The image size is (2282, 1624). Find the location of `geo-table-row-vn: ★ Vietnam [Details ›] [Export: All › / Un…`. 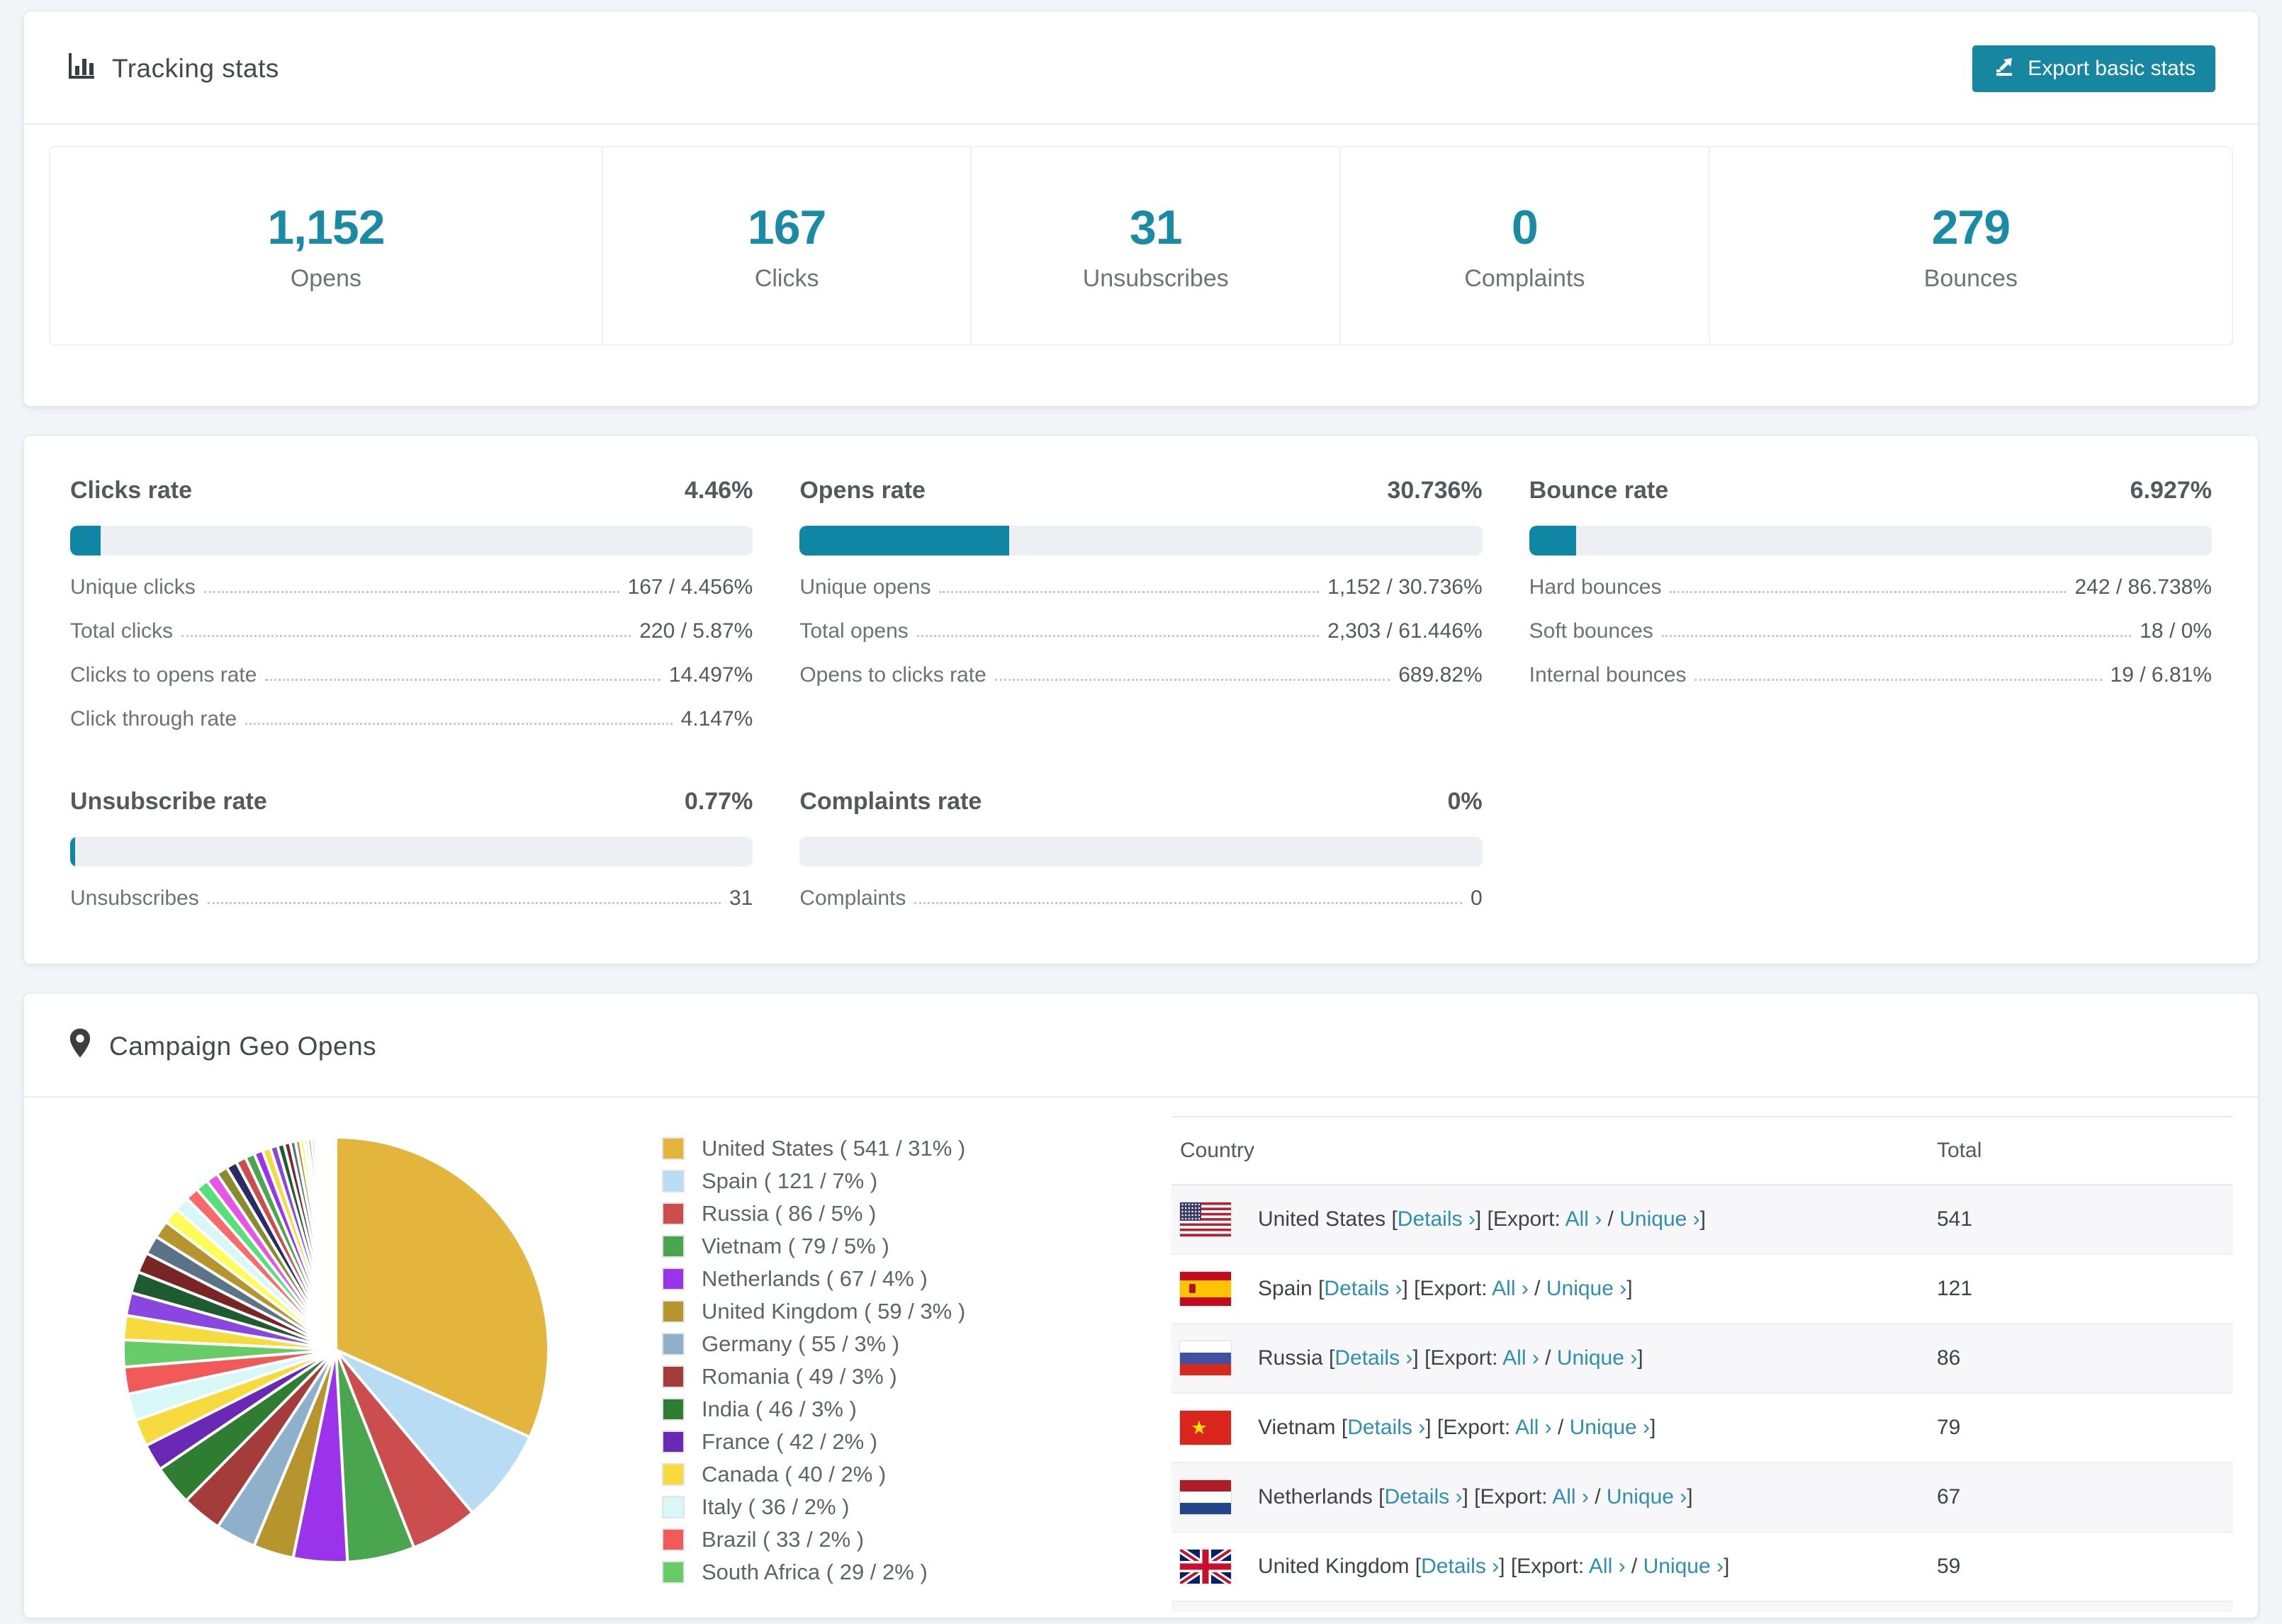

geo-table-row-vn: ★ Vietnam [Details ›] [Export: All › / Un… is located at coordinates (1702, 1428).